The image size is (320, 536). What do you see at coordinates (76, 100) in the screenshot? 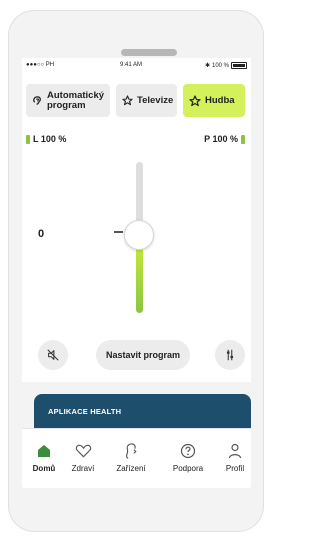
I see `program-label: Automatický program` at bounding box center [76, 100].